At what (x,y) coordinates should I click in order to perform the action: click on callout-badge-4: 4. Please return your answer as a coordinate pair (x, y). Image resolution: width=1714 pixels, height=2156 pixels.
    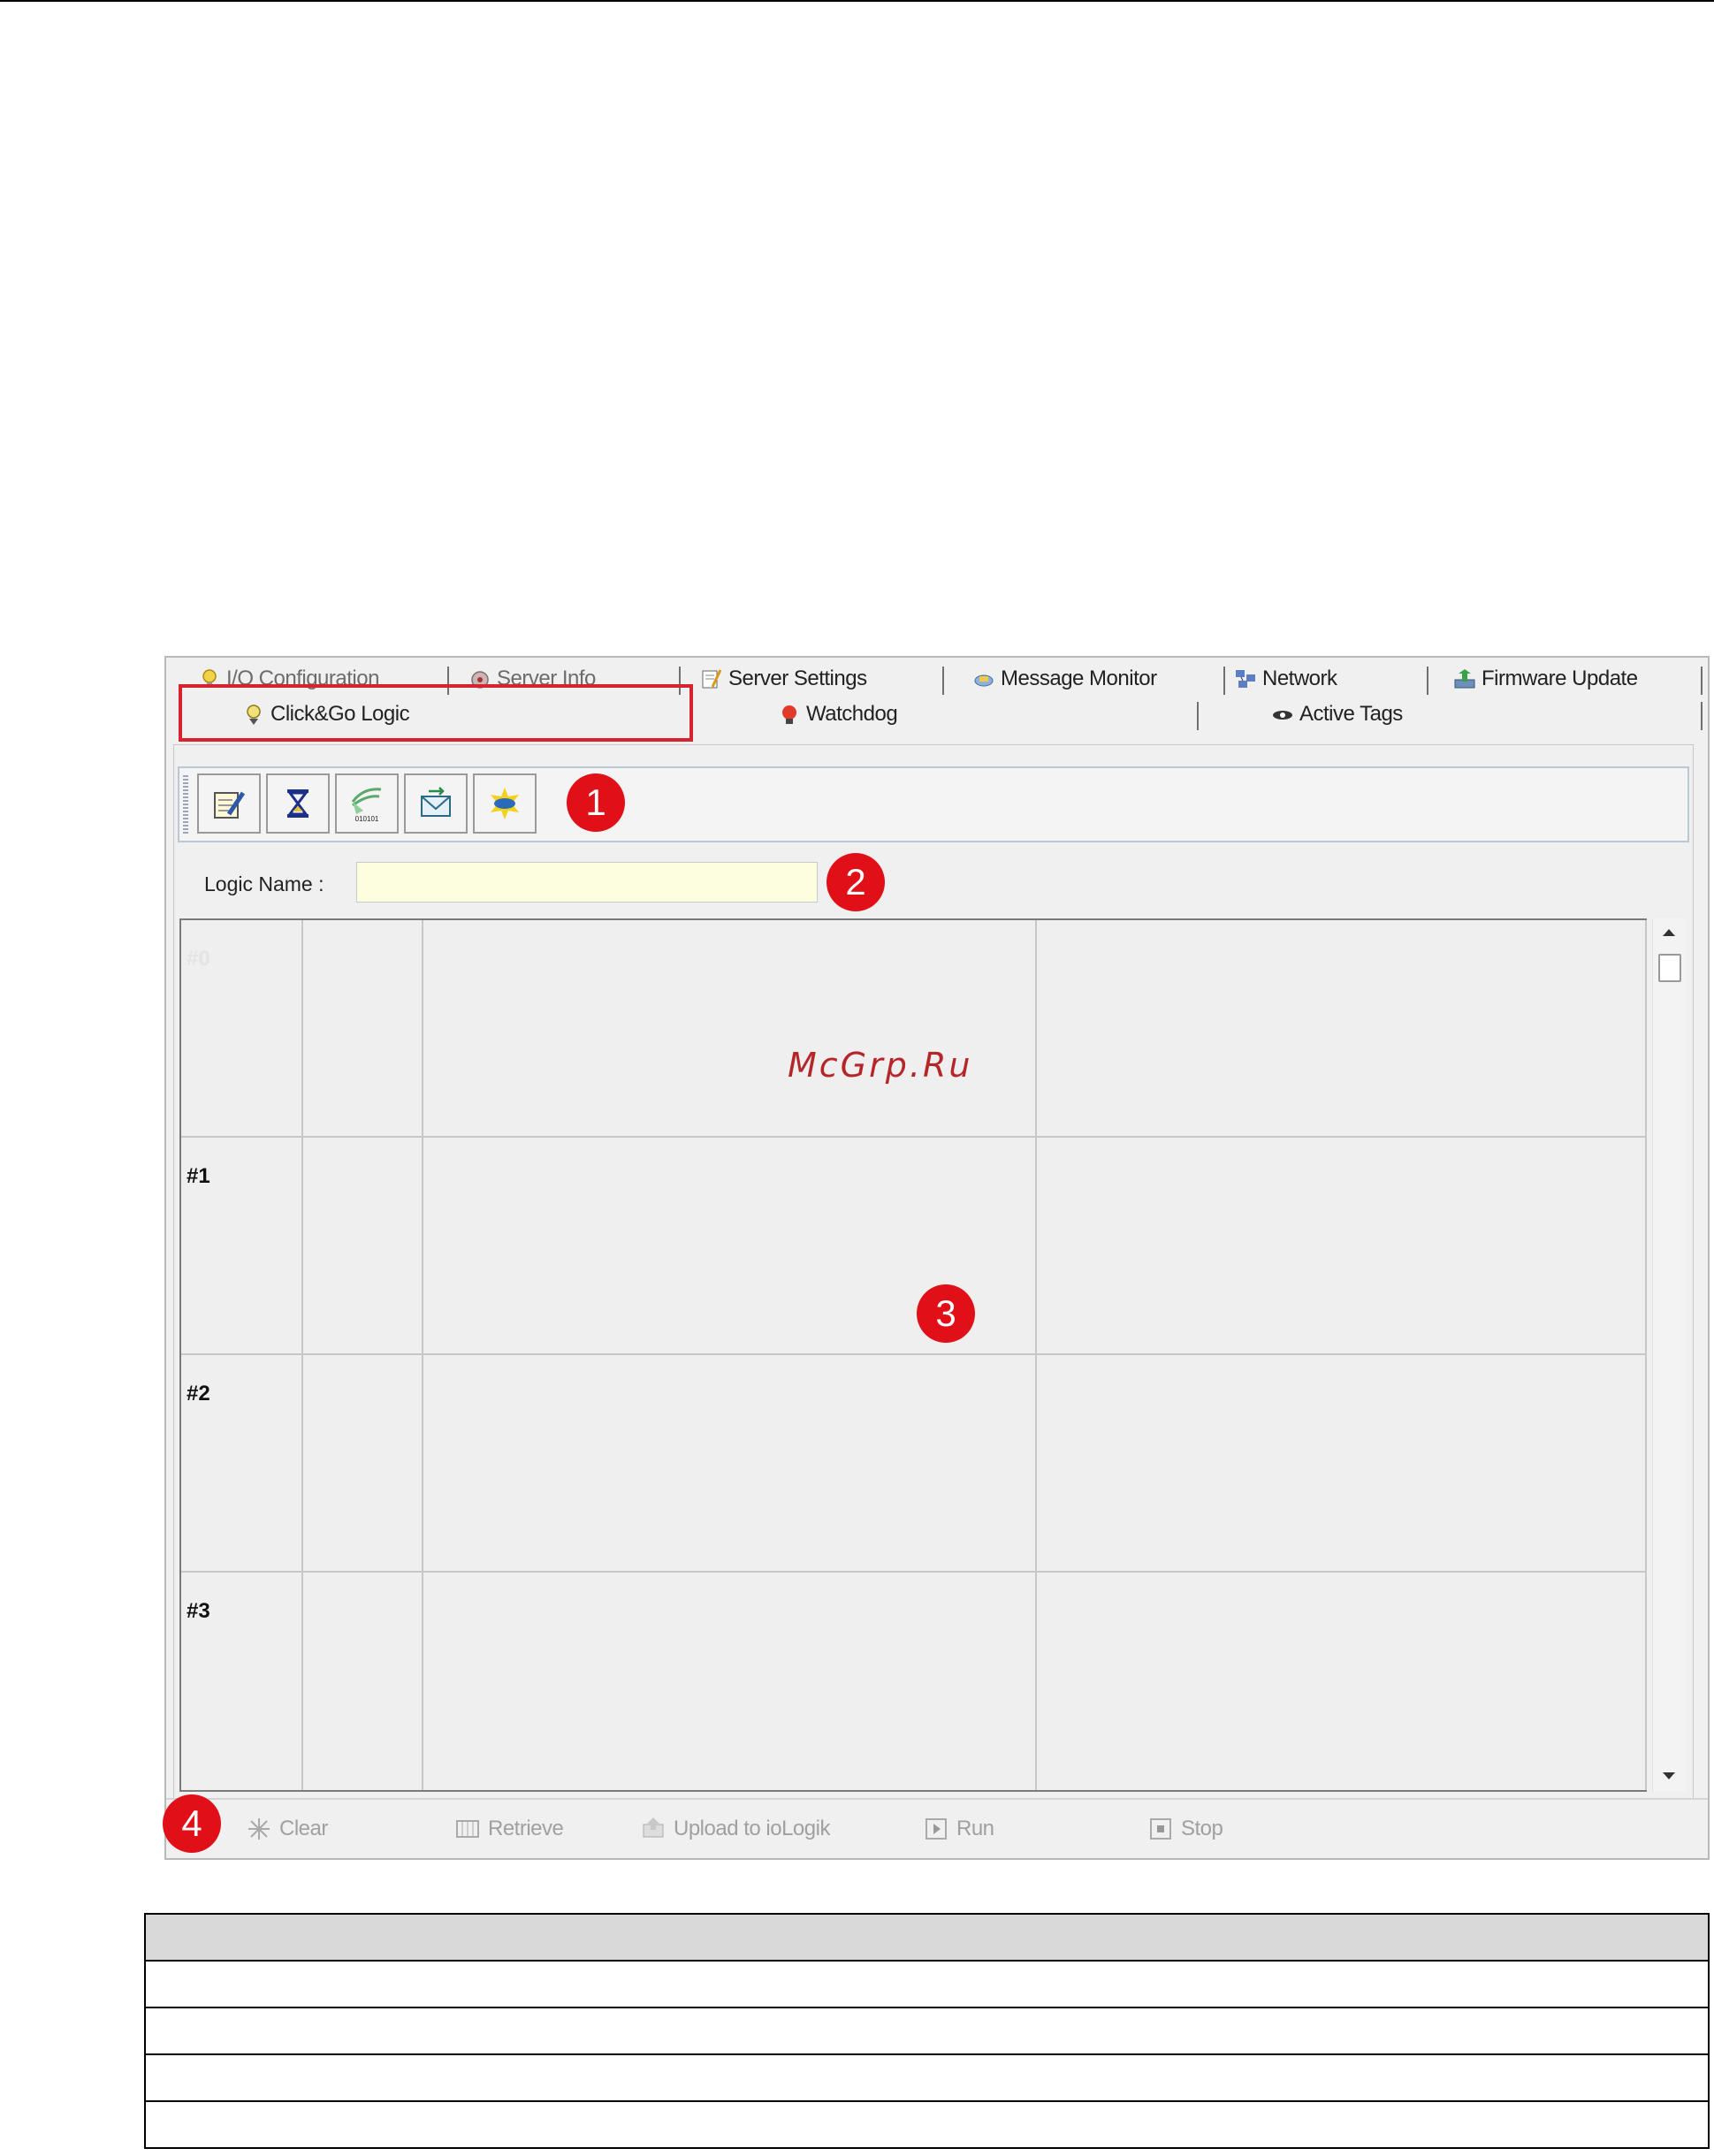
    Looking at the image, I should click on (192, 1823).